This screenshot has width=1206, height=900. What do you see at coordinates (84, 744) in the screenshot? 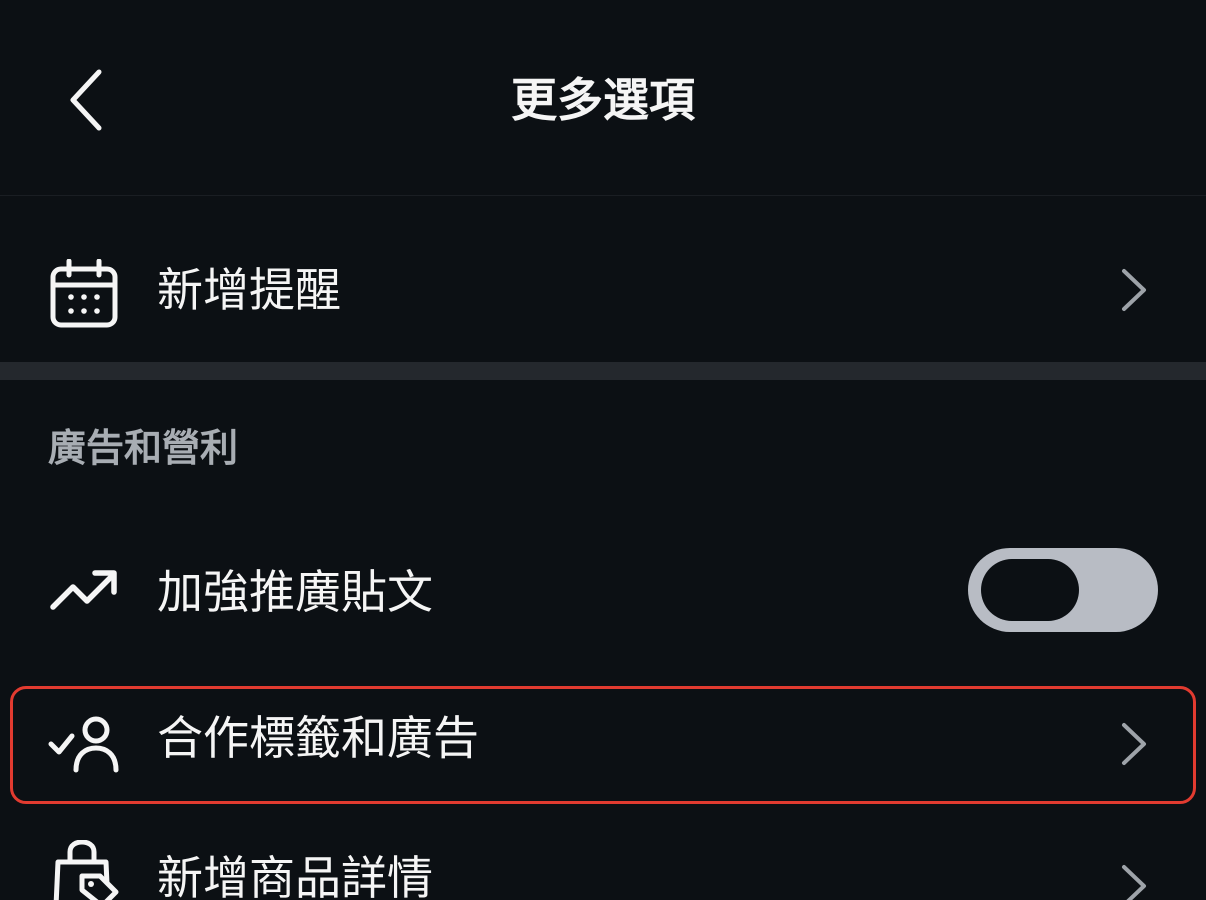
I see `user-check-icon` at bounding box center [84, 744].